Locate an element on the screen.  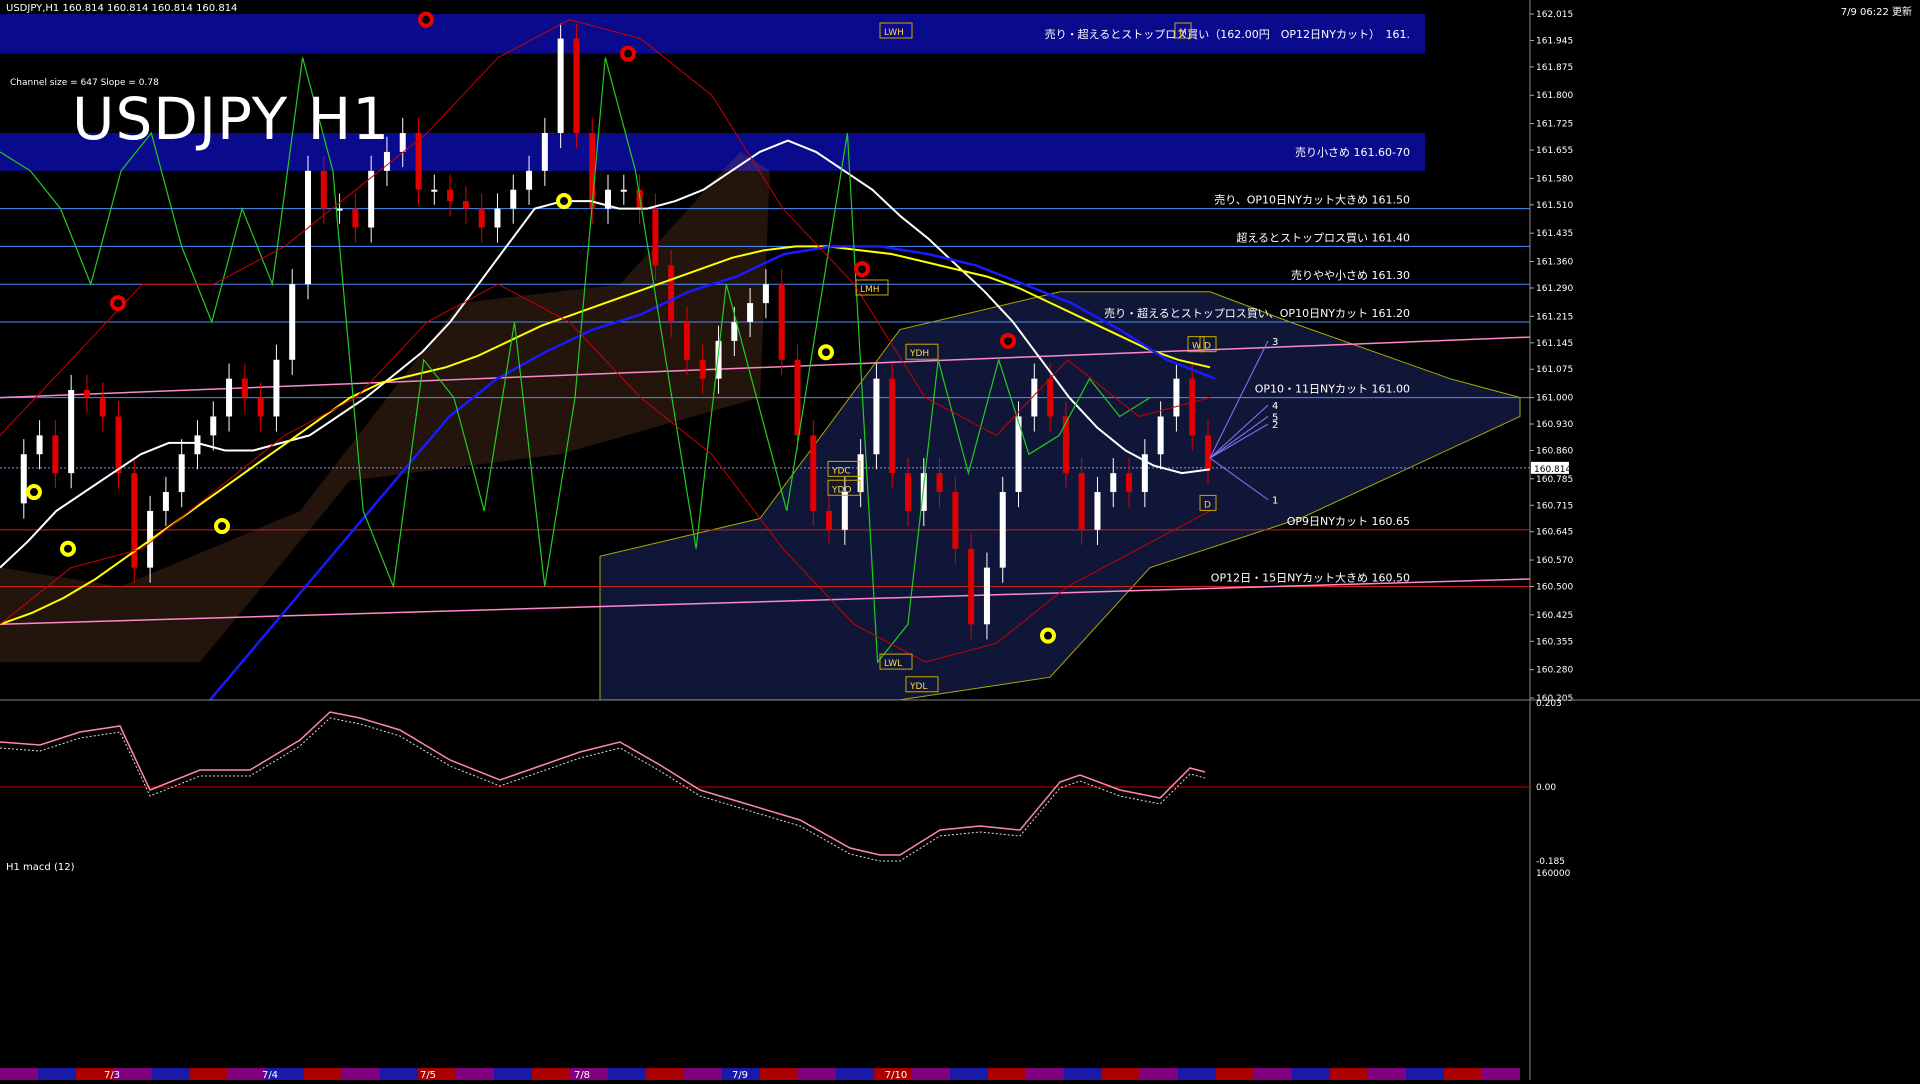
level-label: 売り、OP10日NYカット大きめ 161.50 is located at coordinates (1312, 200).